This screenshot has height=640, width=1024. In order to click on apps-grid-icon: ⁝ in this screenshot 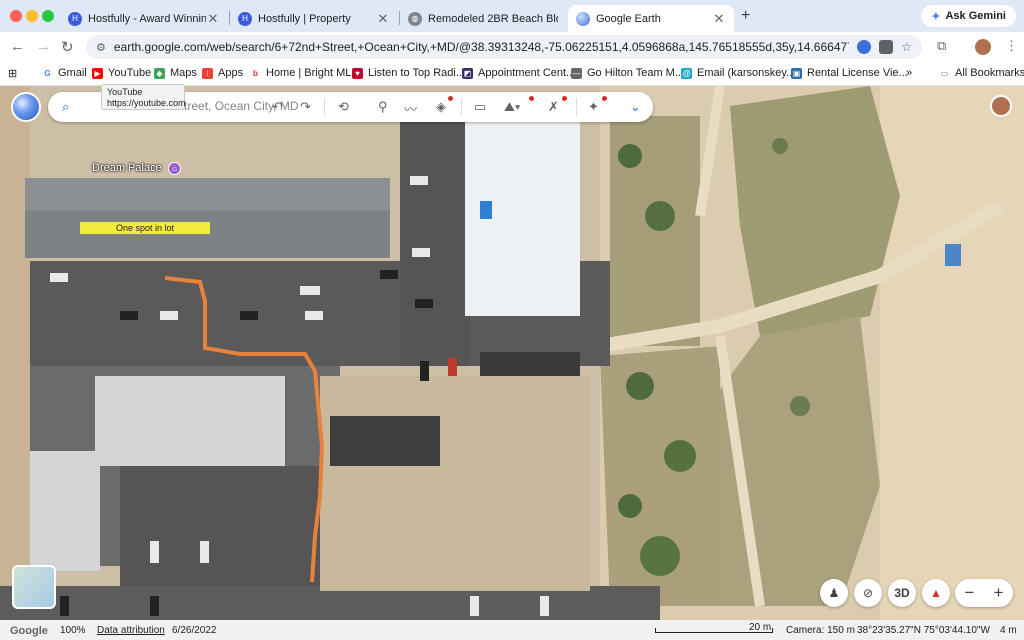, I will do `click(207, 73)`.